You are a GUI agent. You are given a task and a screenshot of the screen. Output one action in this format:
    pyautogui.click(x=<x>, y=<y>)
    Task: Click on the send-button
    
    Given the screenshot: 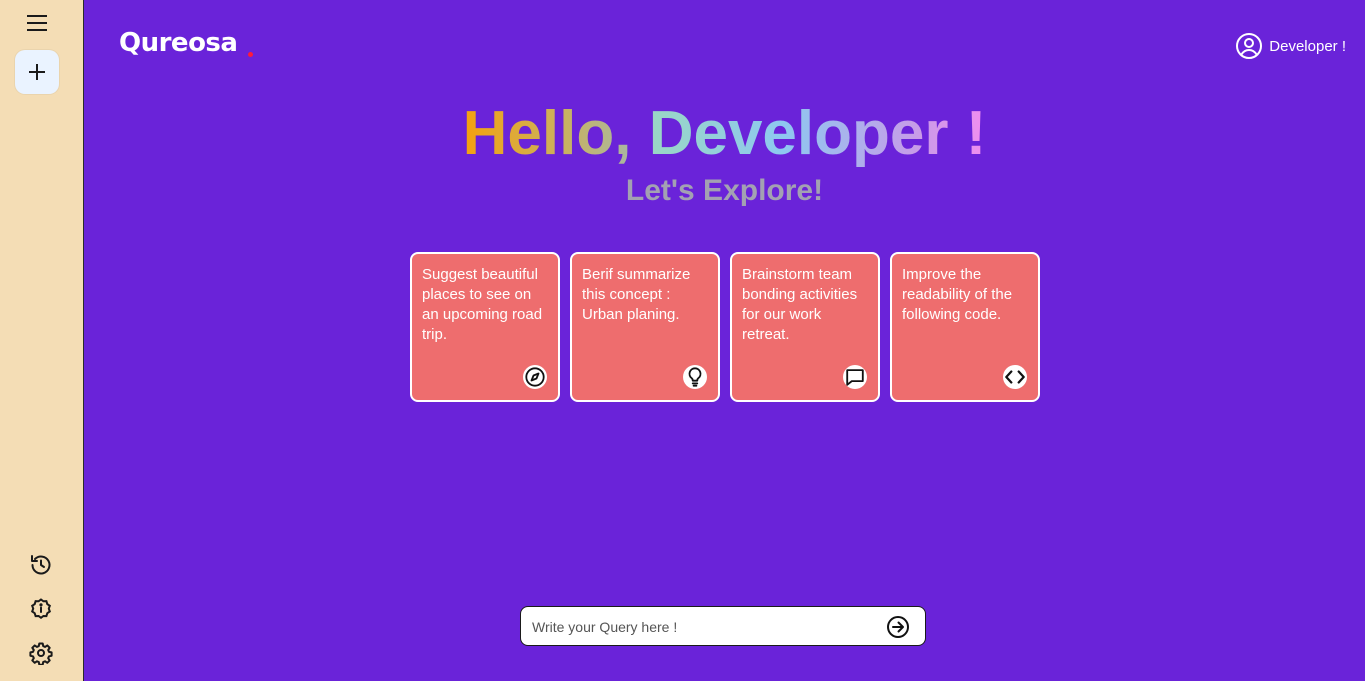 What is the action you would take?
    pyautogui.click(x=898, y=627)
    